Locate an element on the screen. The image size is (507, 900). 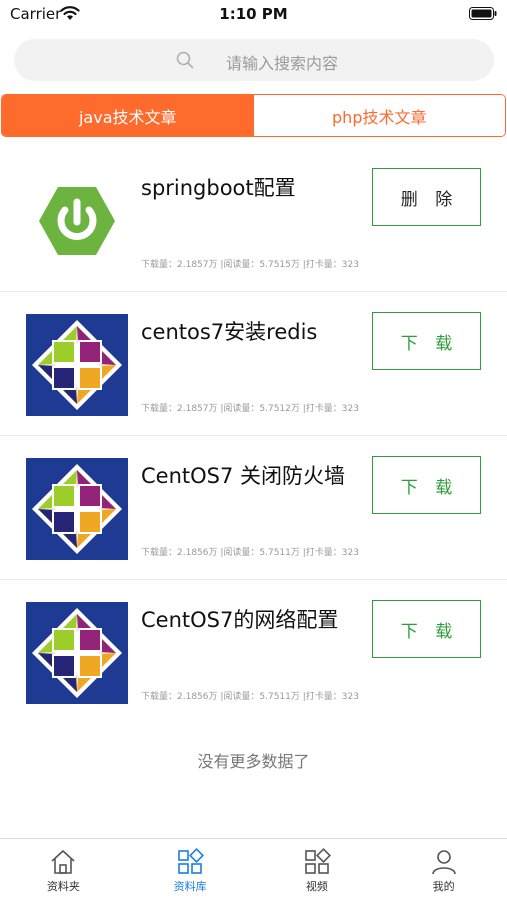
search-input: 请输入搜索内容 is located at coordinates (282, 62).